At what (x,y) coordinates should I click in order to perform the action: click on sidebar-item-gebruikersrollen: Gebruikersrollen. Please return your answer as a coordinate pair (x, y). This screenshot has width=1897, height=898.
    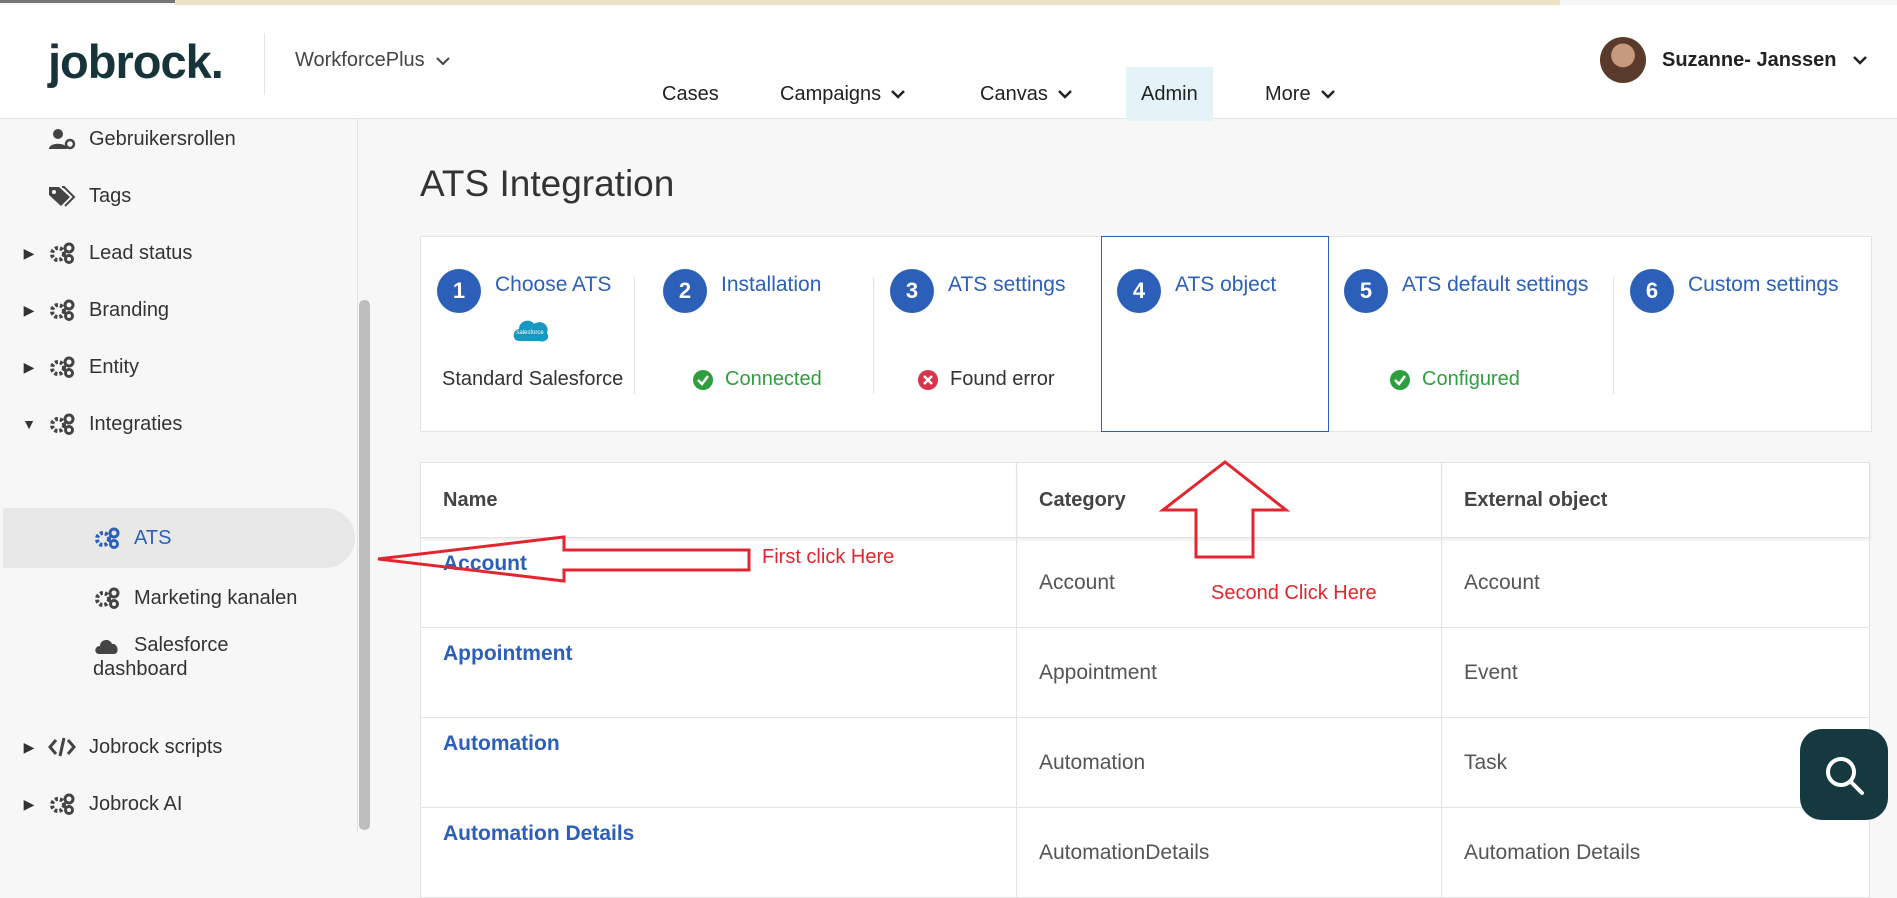
    Looking at the image, I should click on (178, 139).